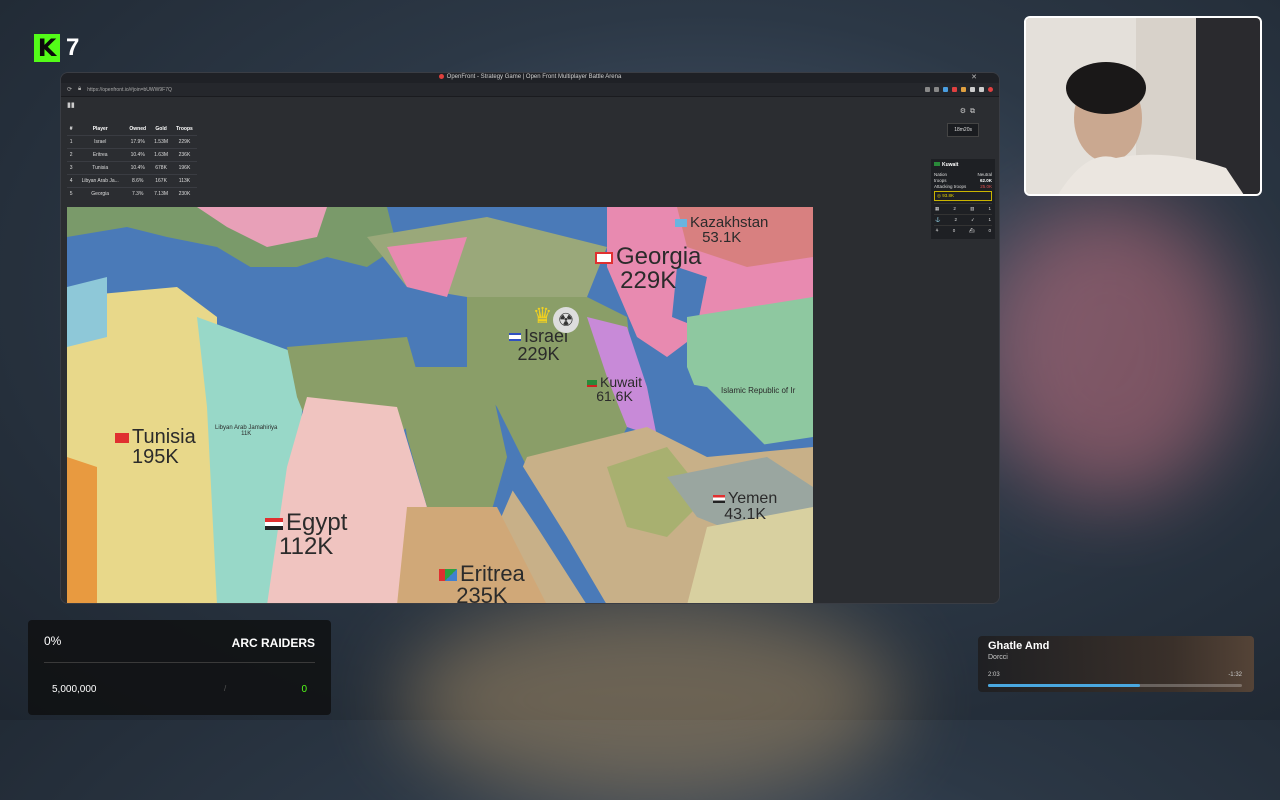  I want to click on troops-cell: 236K, so click(184, 155).